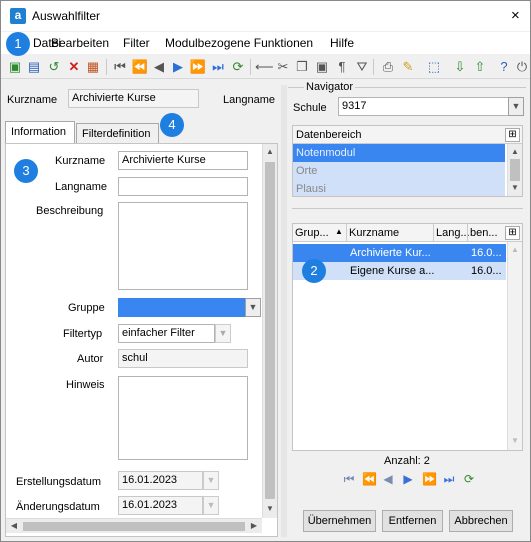 The width and height of the screenshot is (531, 542). I want to click on section-divider, so click(407, 208).